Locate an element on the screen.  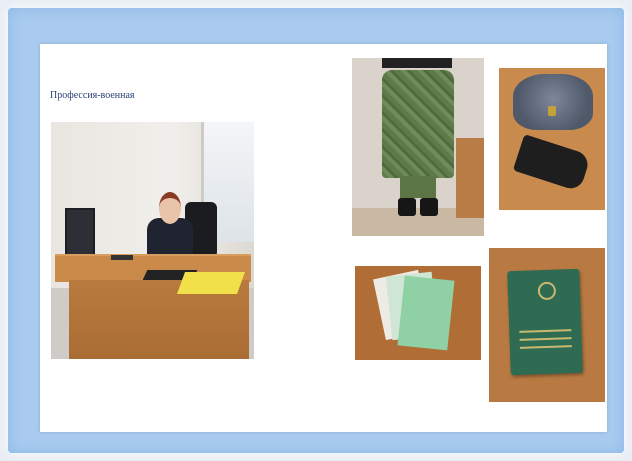
hat-holster-photo is located at coordinates (552, 139).